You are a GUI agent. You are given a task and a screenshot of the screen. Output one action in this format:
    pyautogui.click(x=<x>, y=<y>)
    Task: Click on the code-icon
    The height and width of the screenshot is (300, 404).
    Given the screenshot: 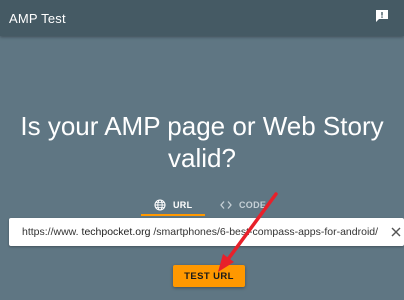 What is the action you would take?
    pyautogui.click(x=226, y=205)
    